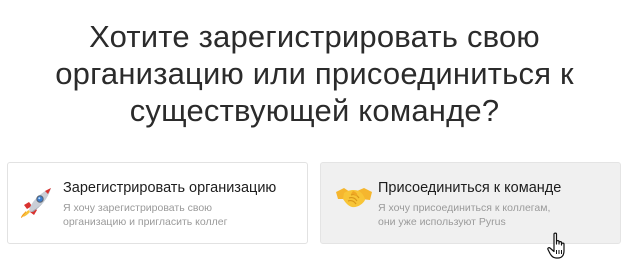  I want to click on option-description-line: Я хочу зарегистрировать свою, so click(138, 208).